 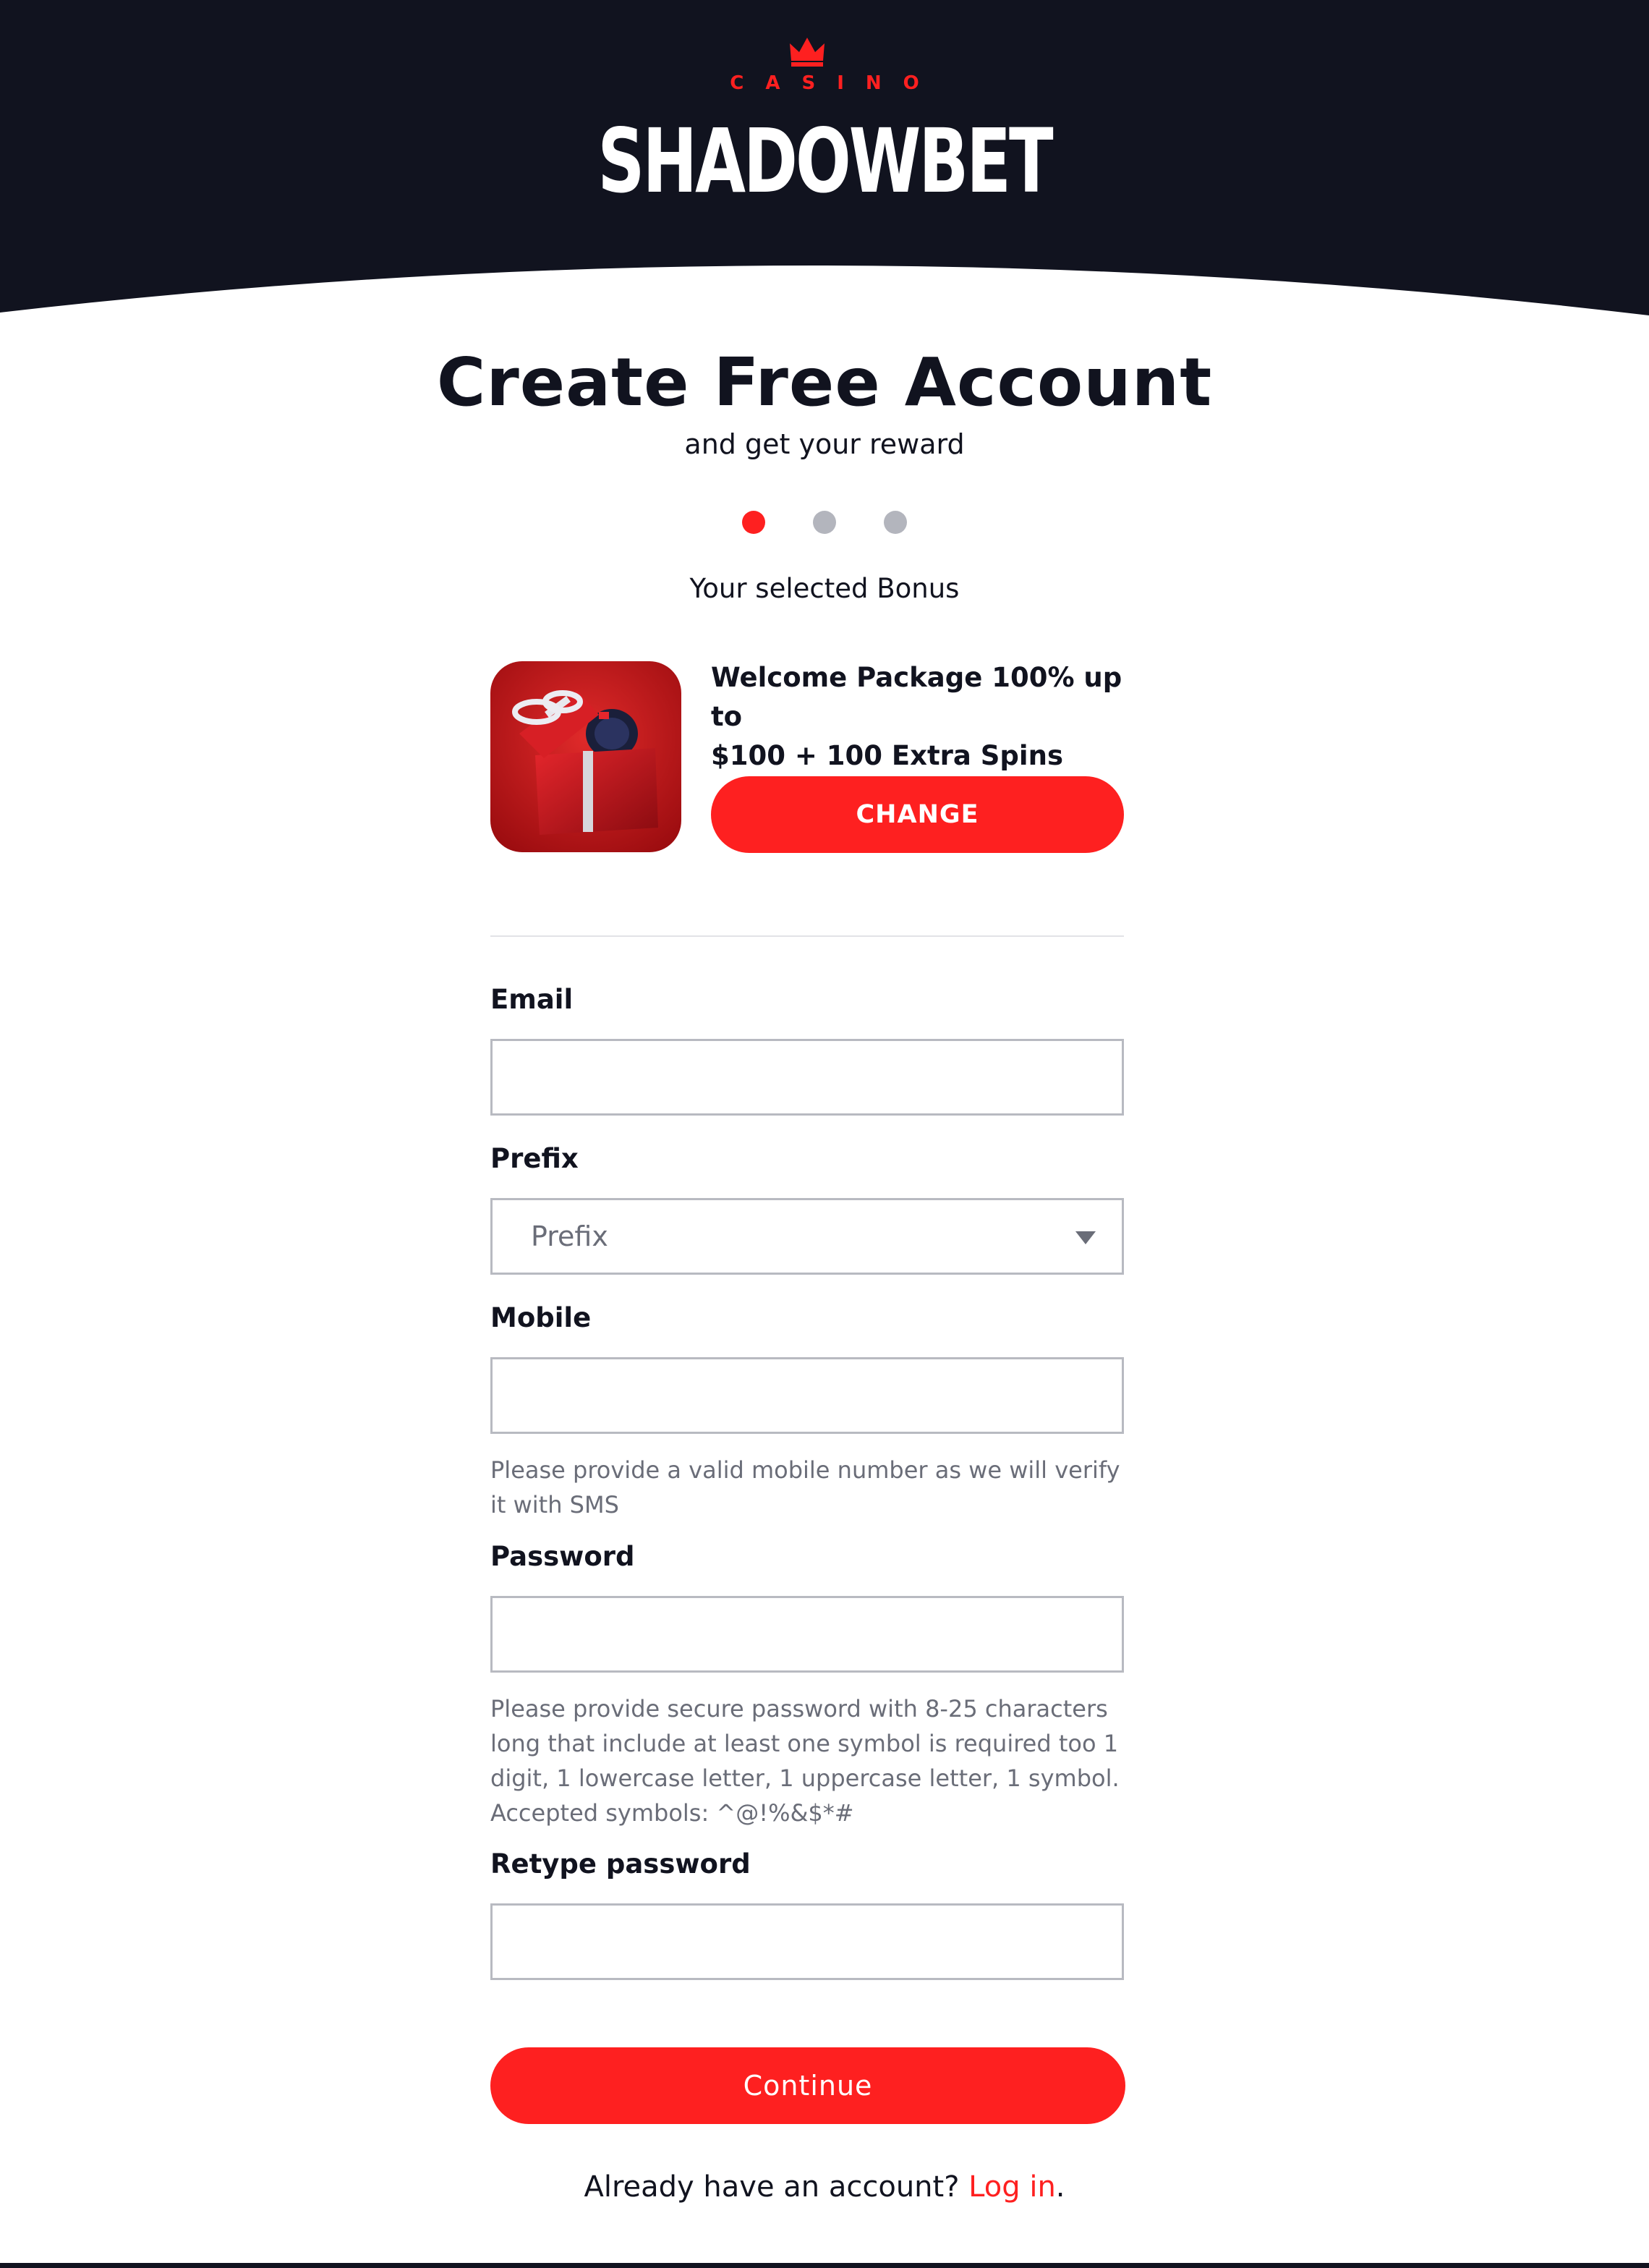 What do you see at coordinates (824, 2265) in the screenshot?
I see `bottom-border` at bounding box center [824, 2265].